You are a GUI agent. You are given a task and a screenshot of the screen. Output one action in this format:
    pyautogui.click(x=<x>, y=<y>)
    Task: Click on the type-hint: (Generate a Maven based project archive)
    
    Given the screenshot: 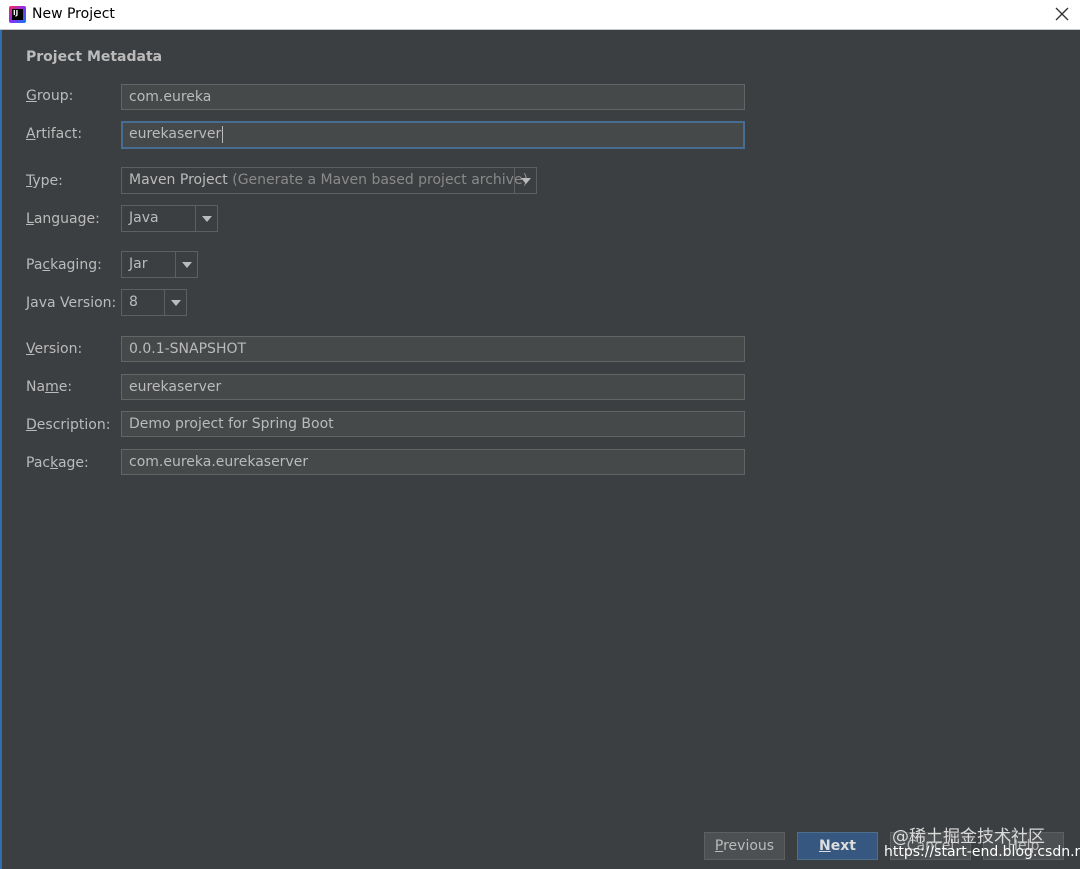 What is the action you would take?
    pyautogui.click(x=380, y=180)
    